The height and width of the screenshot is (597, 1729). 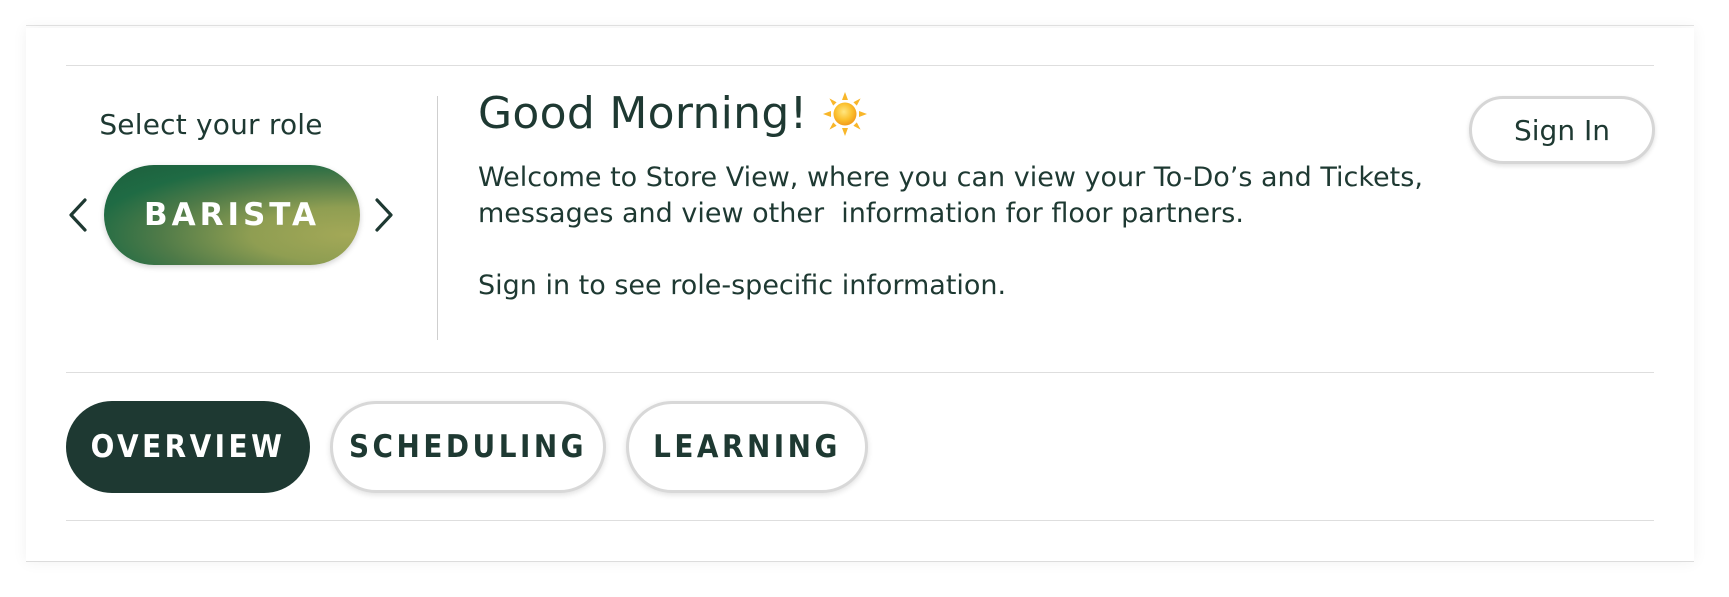 I want to click on chevron-left-icon, so click(x=78, y=215).